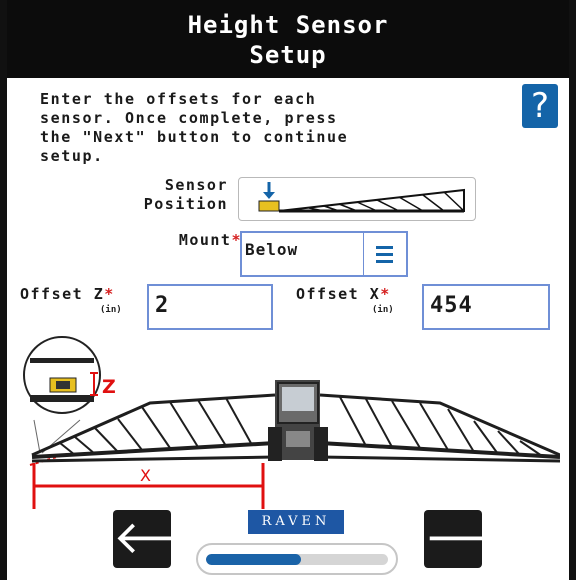  I want to click on help-button: ?, so click(540, 106).